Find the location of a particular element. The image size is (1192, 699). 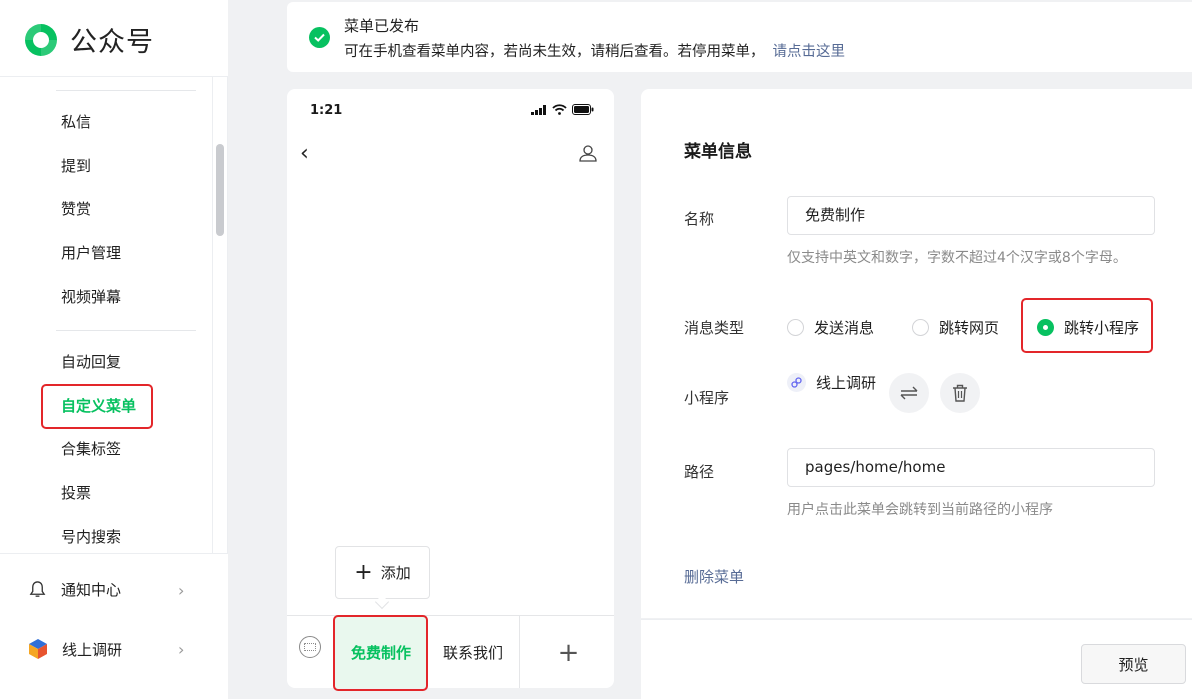

scrollbar-thumb is located at coordinates (220, 190).